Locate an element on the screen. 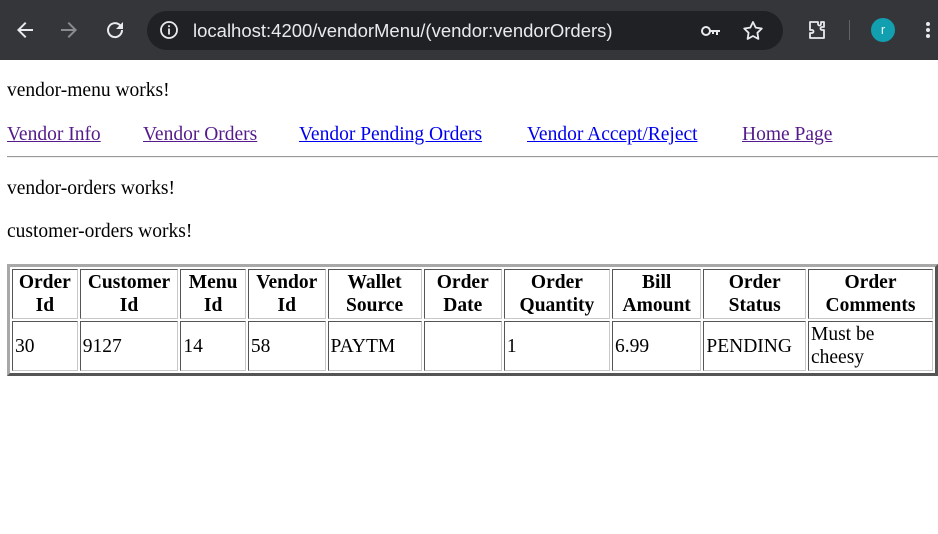  customer-orders-status-text: customer-orders works! is located at coordinates (100, 231).